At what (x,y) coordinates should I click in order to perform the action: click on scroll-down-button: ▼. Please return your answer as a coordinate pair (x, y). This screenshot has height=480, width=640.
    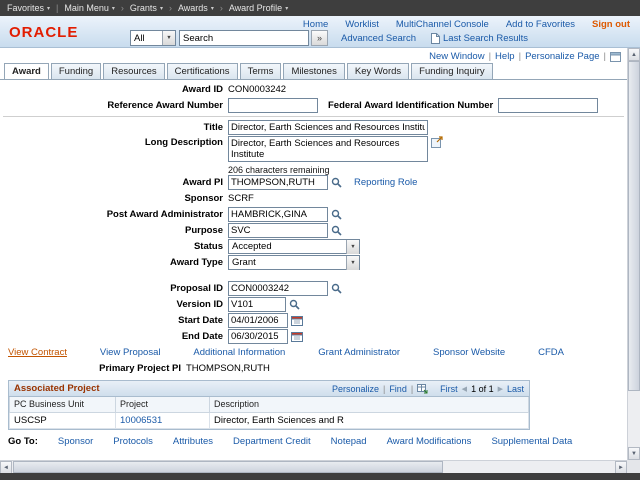
    Looking at the image, I should click on (634, 453).